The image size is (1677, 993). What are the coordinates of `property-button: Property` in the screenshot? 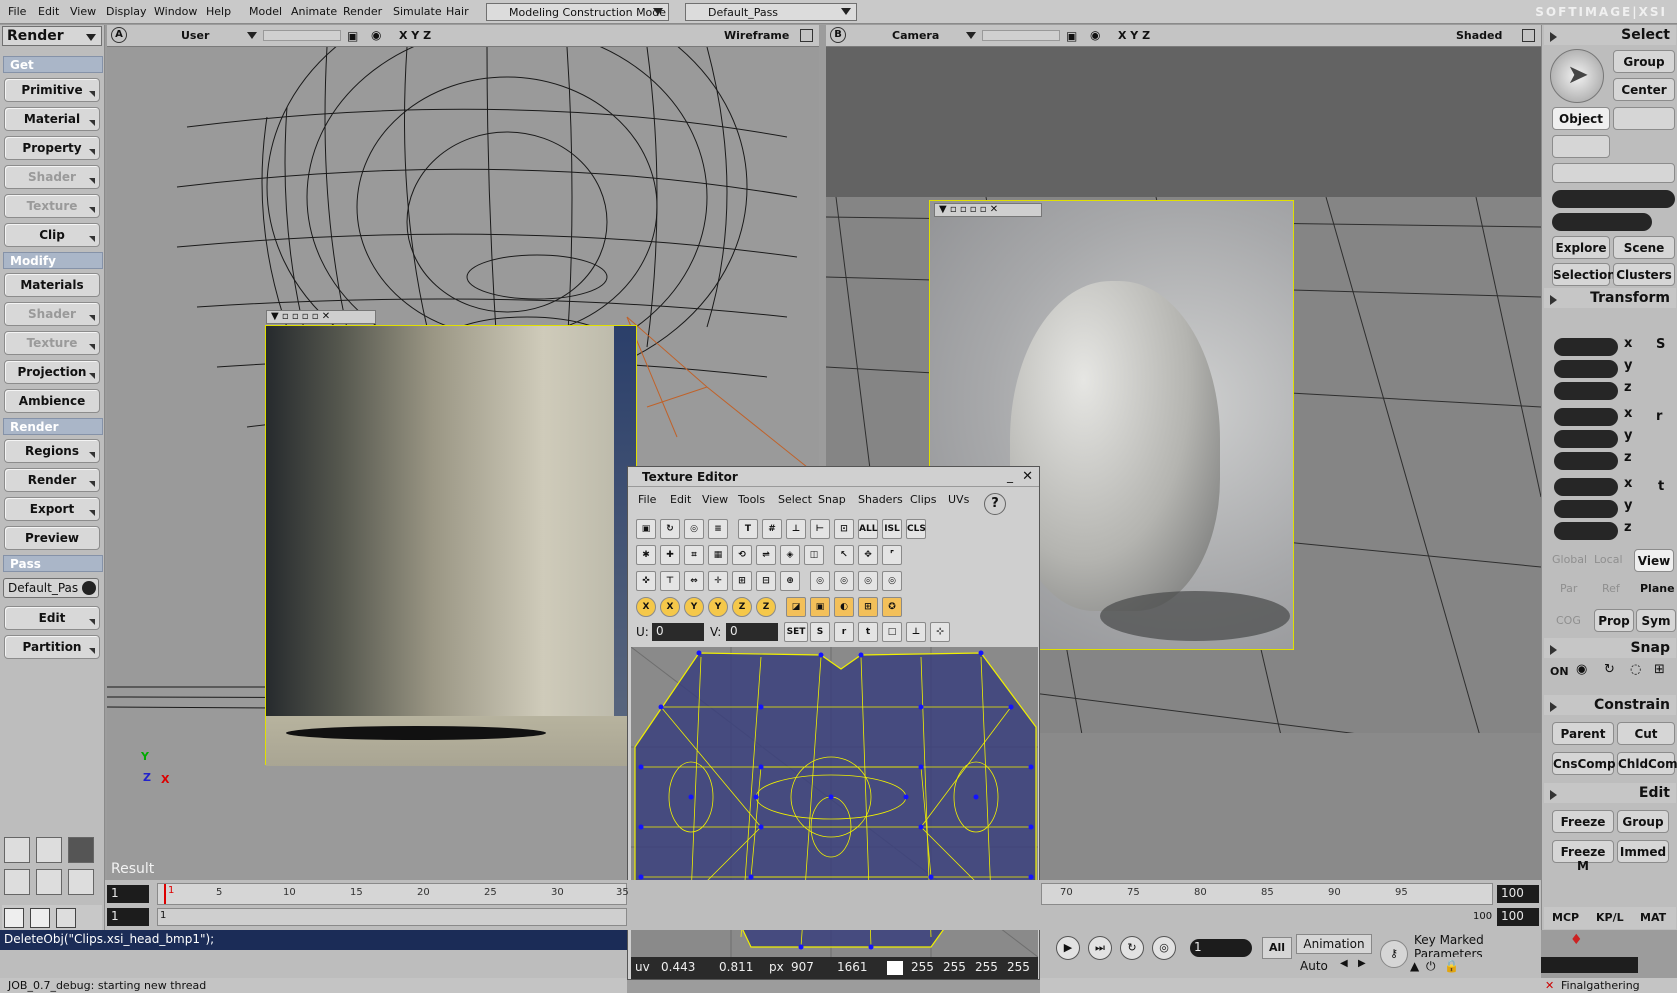 It's located at (52, 148).